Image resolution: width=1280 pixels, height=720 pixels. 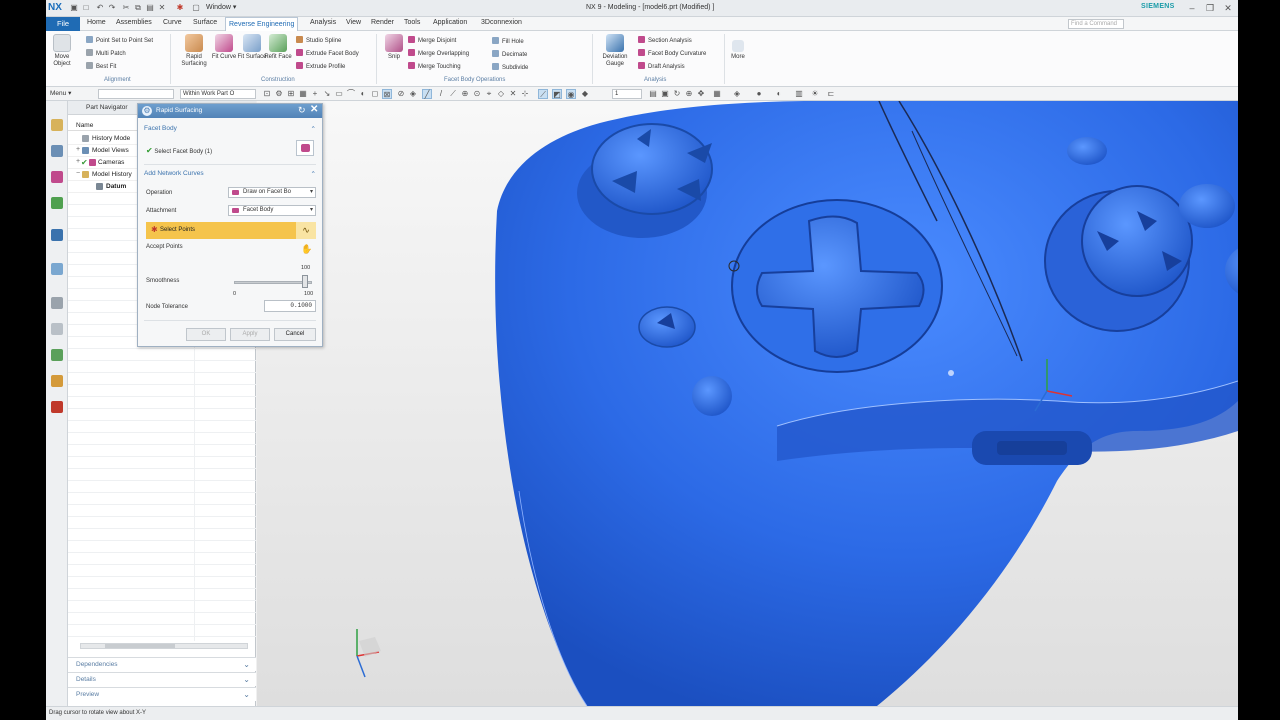 What do you see at coordinates (737, 94) in the screenshot?
I see `orient-icon: ◈` at bounding box center [737, 94].